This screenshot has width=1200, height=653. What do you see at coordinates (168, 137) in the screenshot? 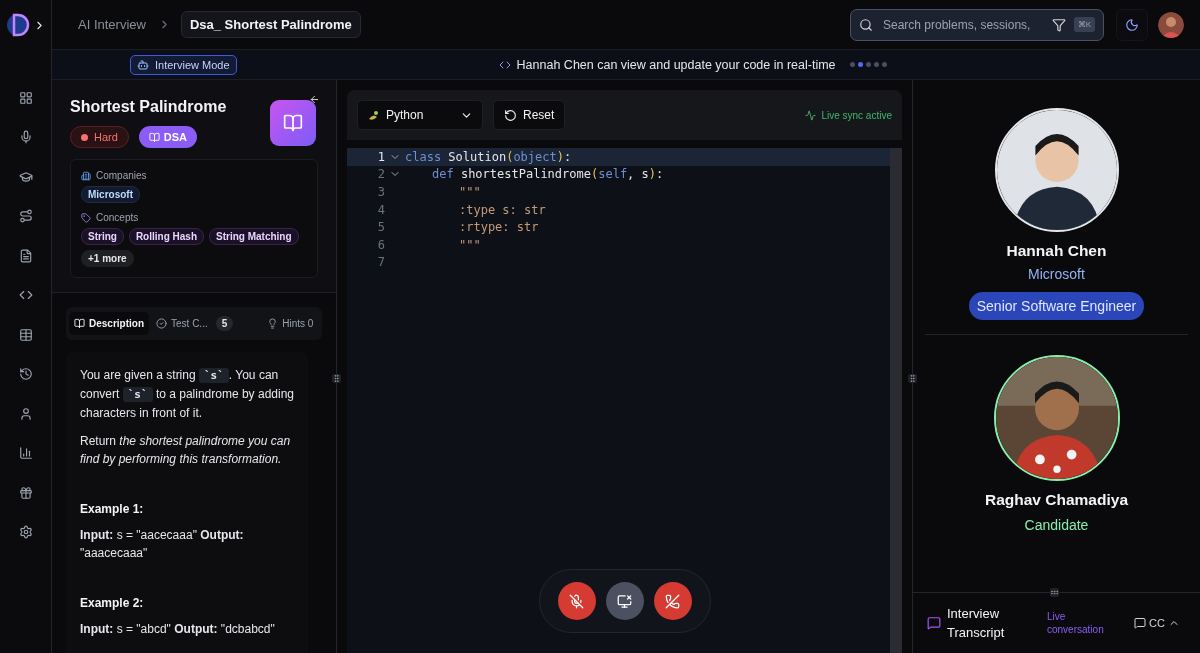
I see `category-badge: DSA` at bounding box center [168, 137].